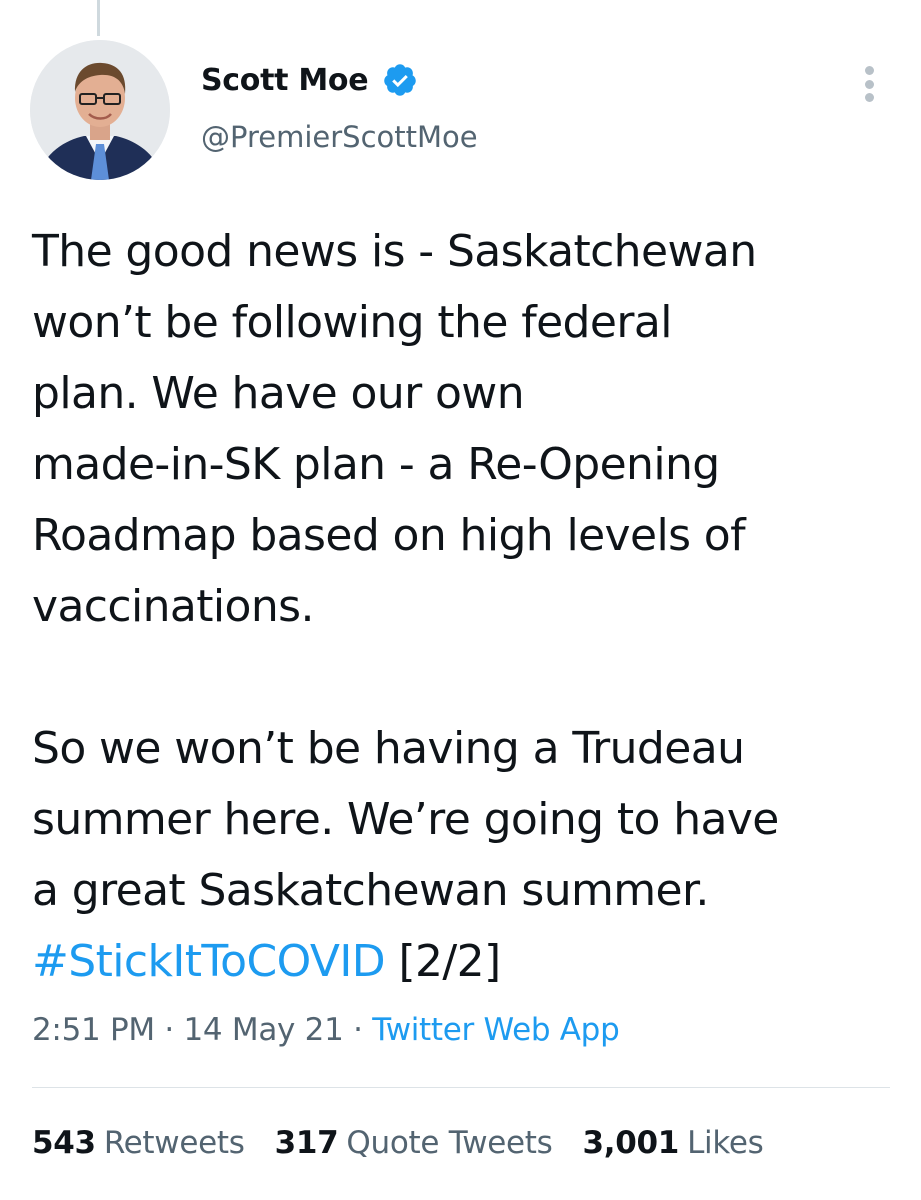  What do you see at coordinates (496, 1030) in the screenshot?
I see `tweet-source-link: Twitter Web App` at bounding box center [496, 1030].